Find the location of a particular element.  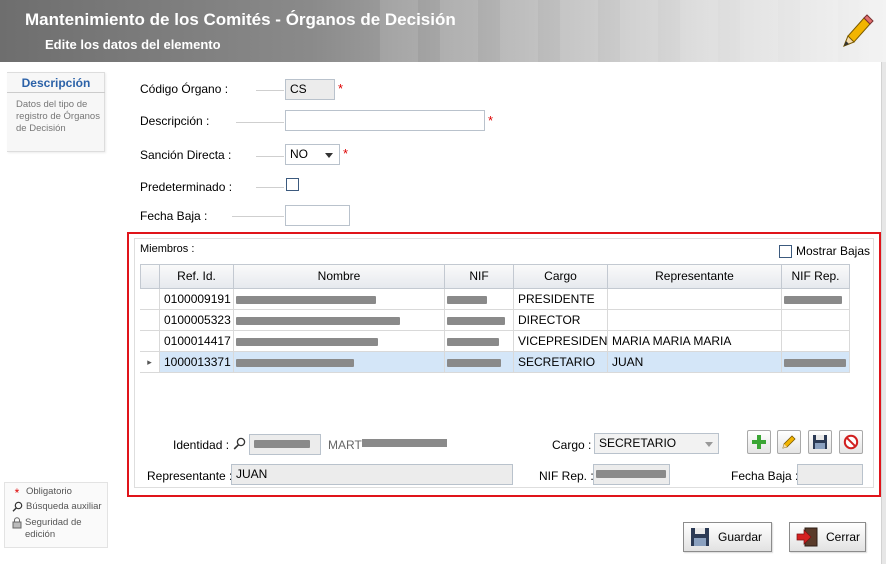

column-header-cargo: Cargo is located at coordinates (560, 276).